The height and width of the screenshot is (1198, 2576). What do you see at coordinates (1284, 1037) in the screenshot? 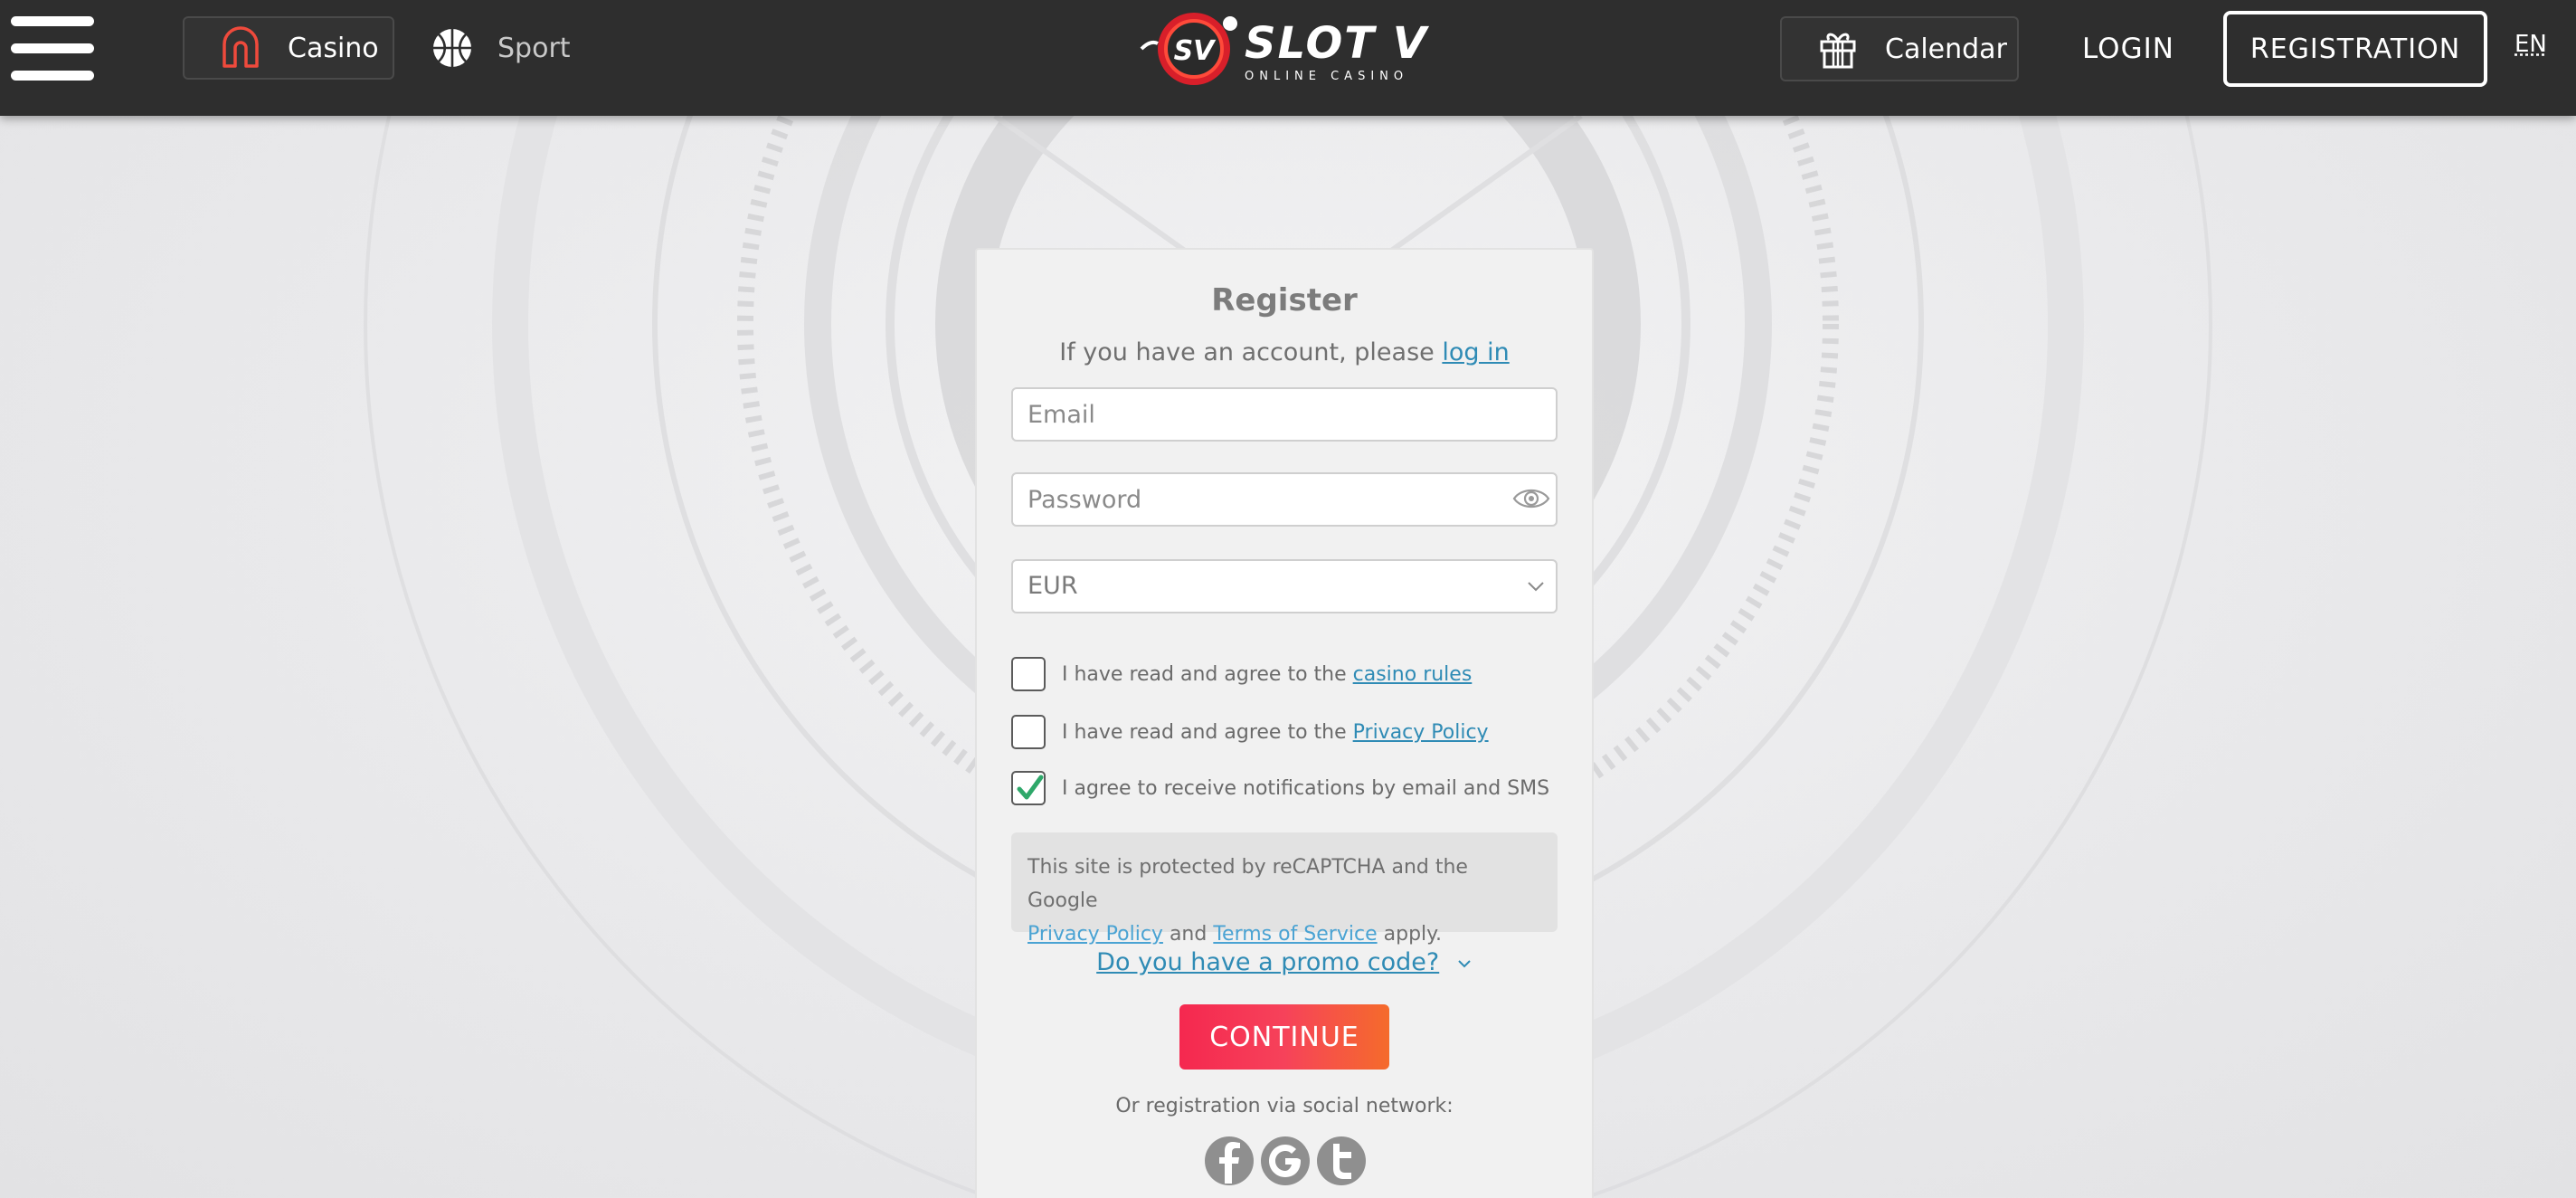
I see `continue-button: CONTINUE` at bounding box center [1284, 1037].